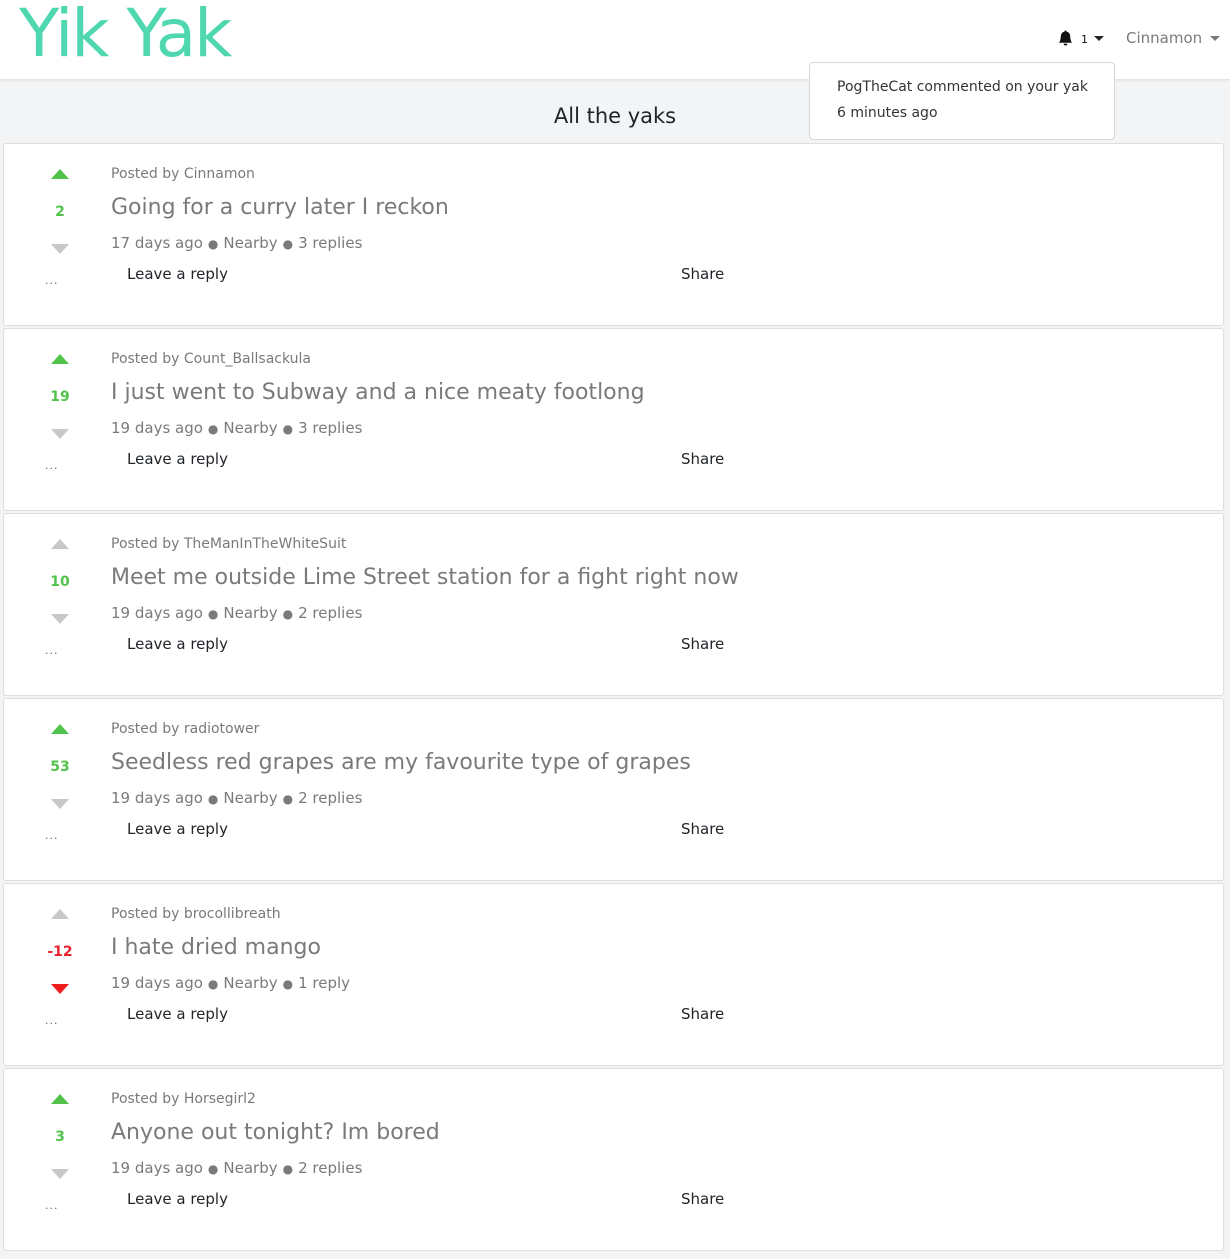  What do you see at coordinates (1065, 38) in the screenshot?
I see `bell-icon` at bounding box center [1065, 38].